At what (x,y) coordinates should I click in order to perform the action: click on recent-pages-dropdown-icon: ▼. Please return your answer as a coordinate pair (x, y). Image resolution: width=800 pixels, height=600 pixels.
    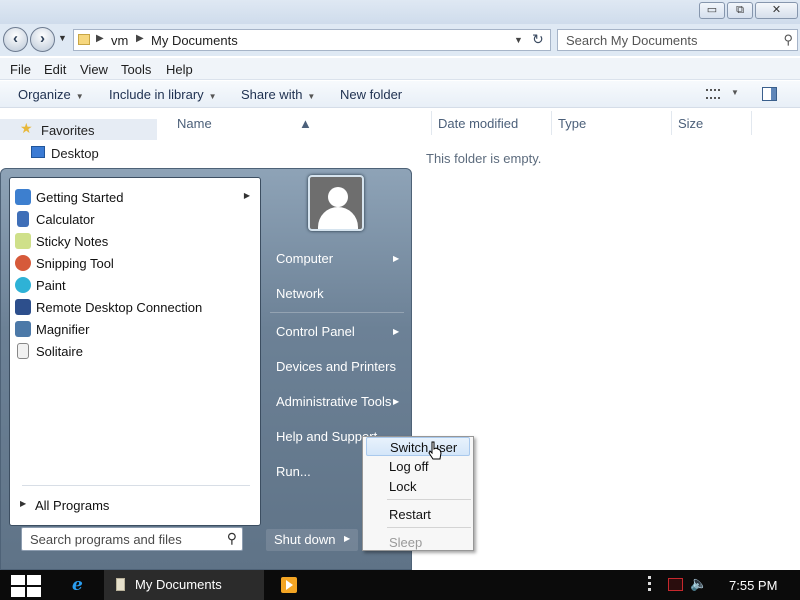
    Looking at the image, I should click on (62, 38).